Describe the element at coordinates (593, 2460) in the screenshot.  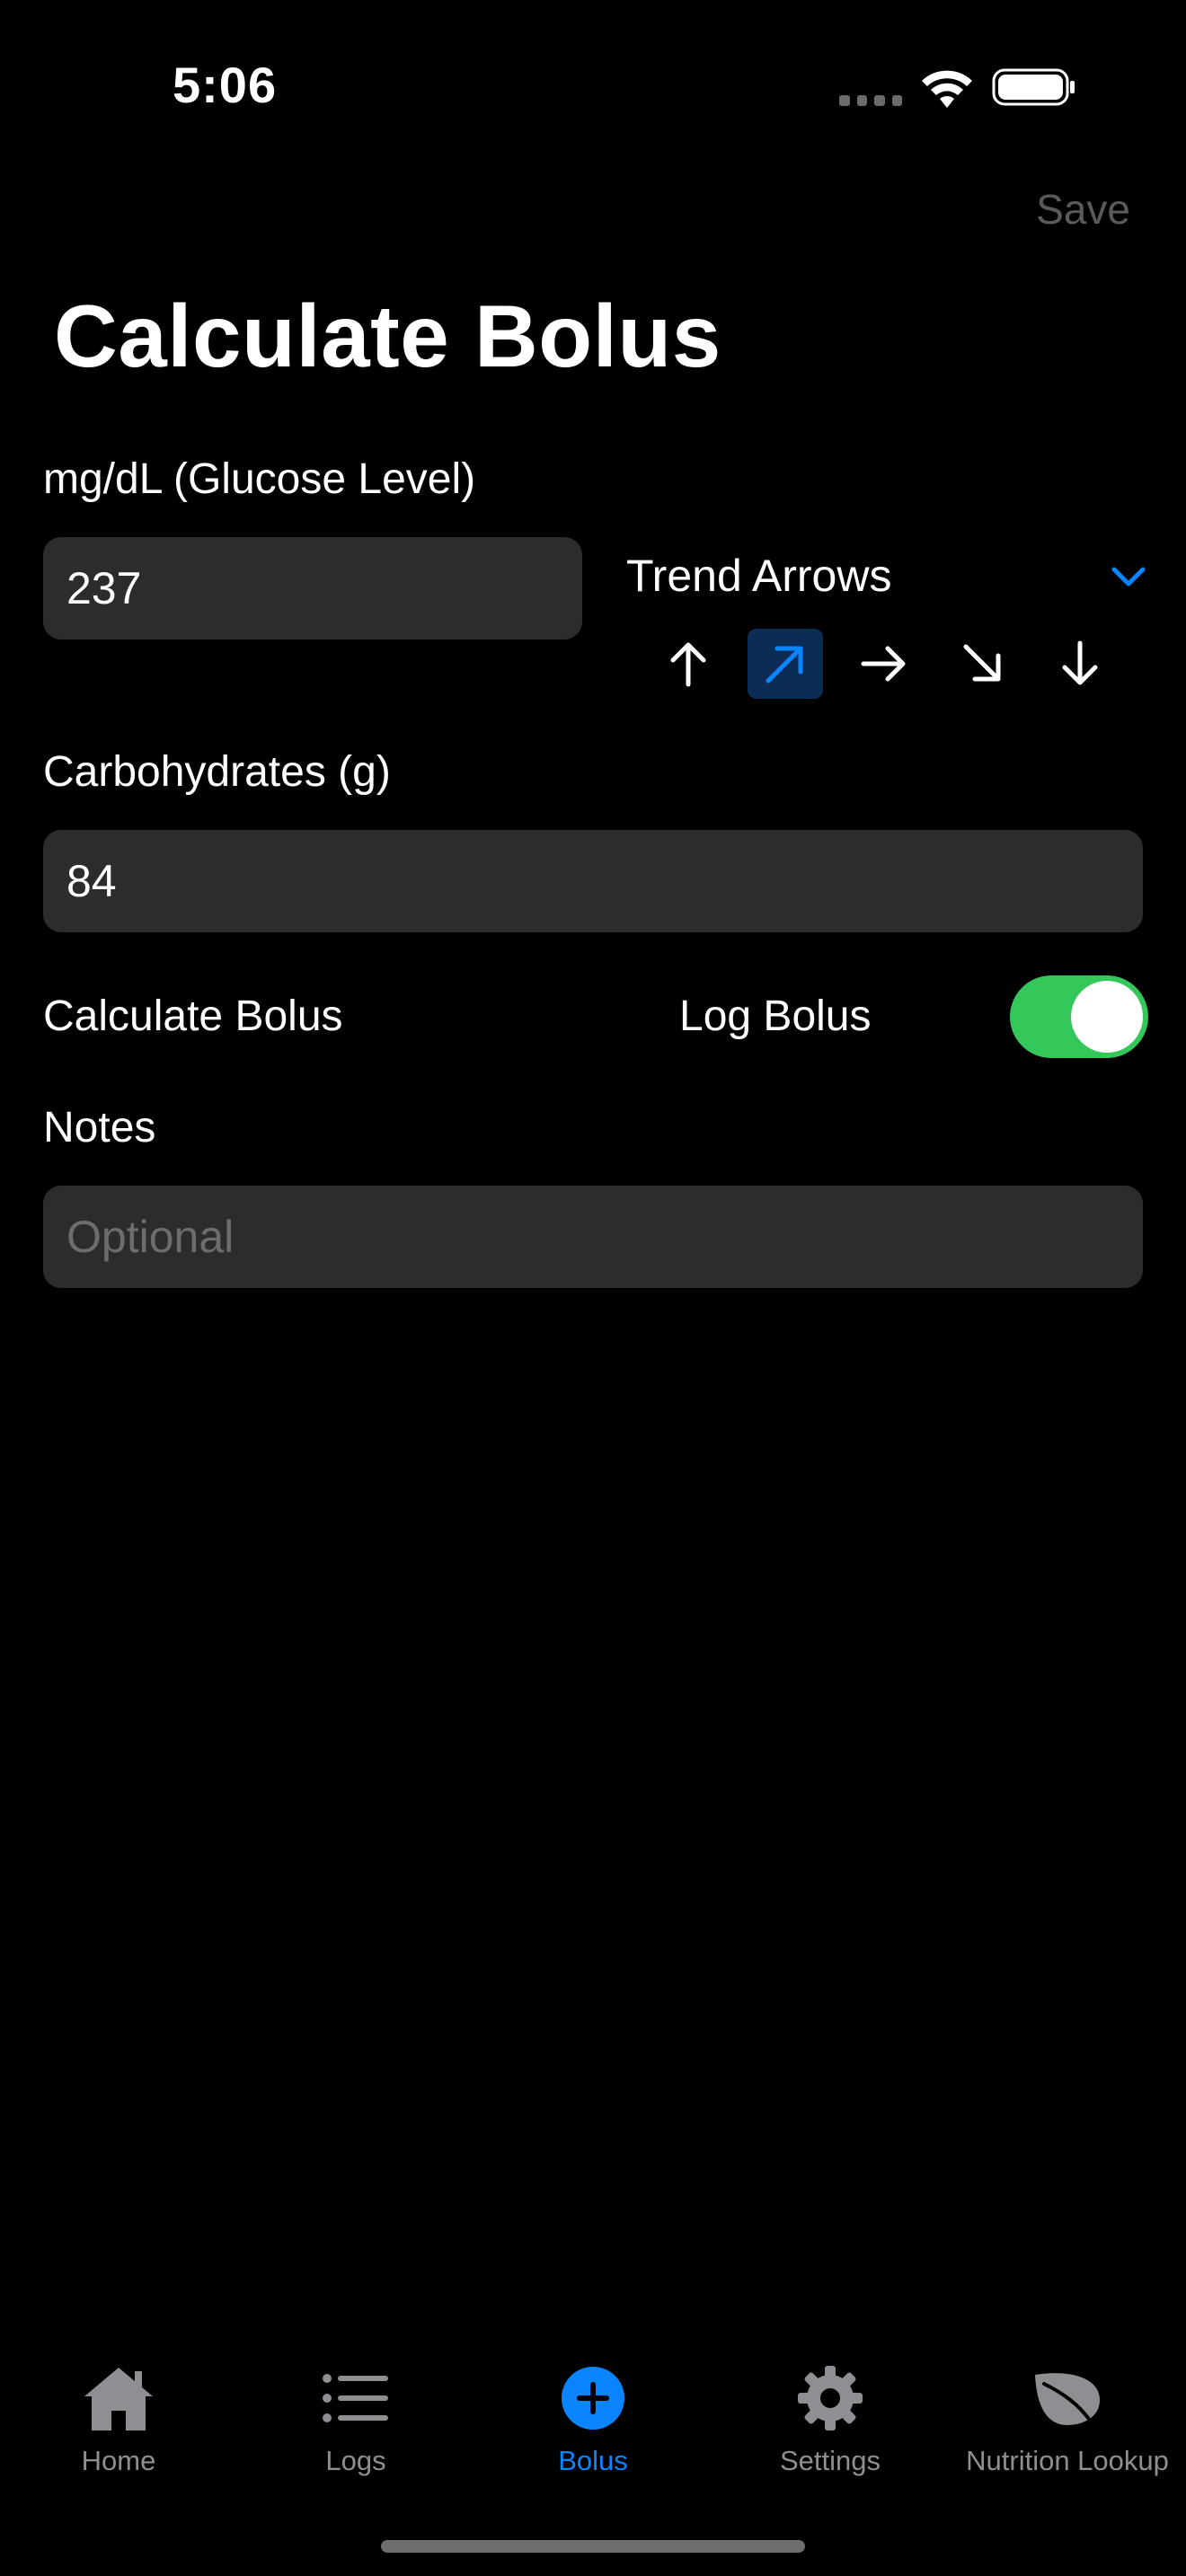
I see `tab-bolus-label: Bolus` at that location.